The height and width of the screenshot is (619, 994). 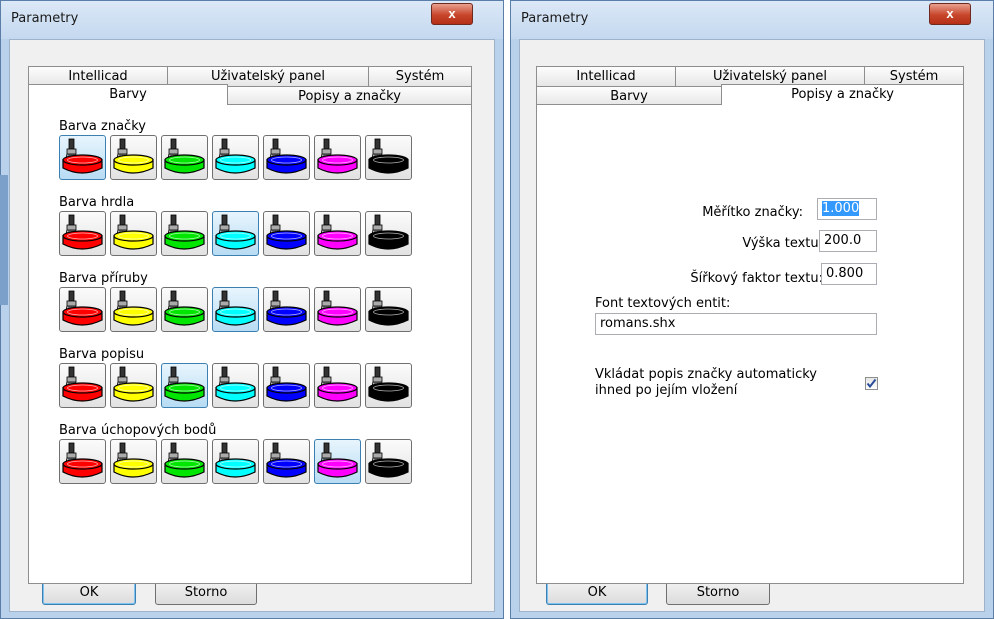 What do you see at coordinates (4, 240) in the screenshot?
I see `background-strip` at bounding box center [4, 240].